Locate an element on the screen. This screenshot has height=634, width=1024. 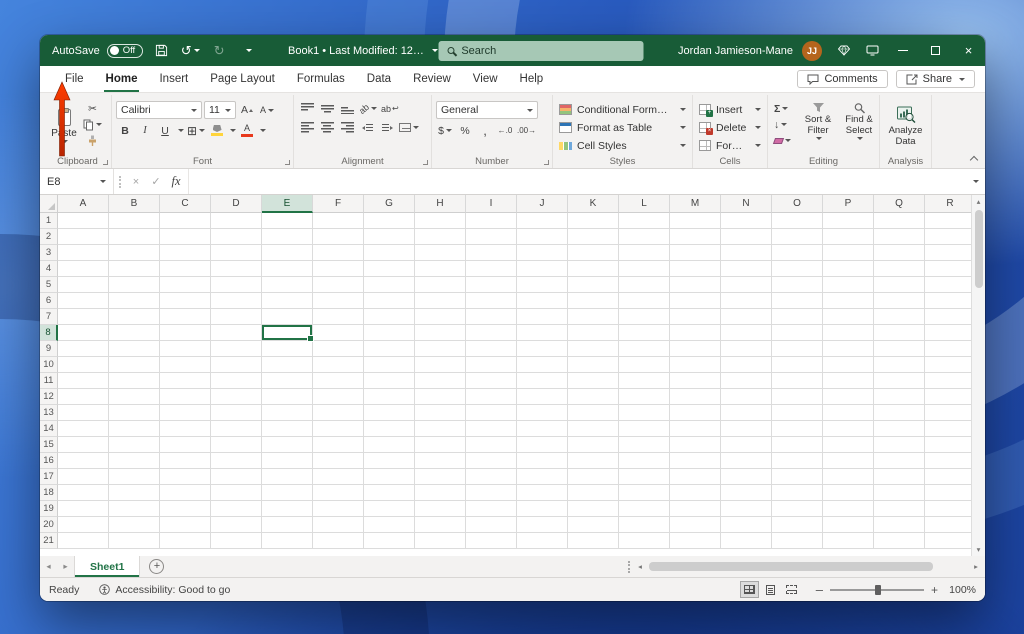
decrease-indent-button is located at coordinates (367, 127).